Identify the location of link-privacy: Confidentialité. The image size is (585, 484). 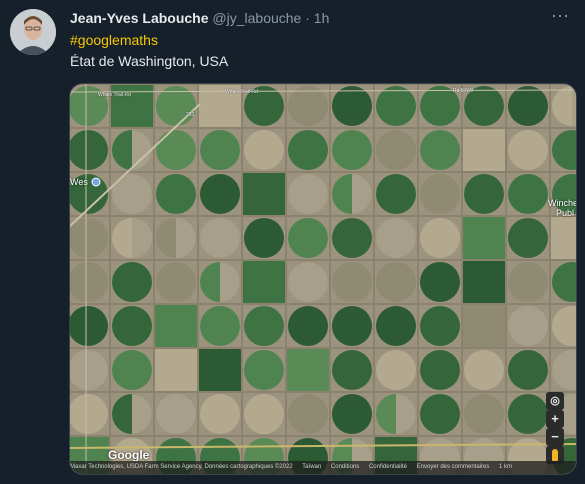
(388, 467).